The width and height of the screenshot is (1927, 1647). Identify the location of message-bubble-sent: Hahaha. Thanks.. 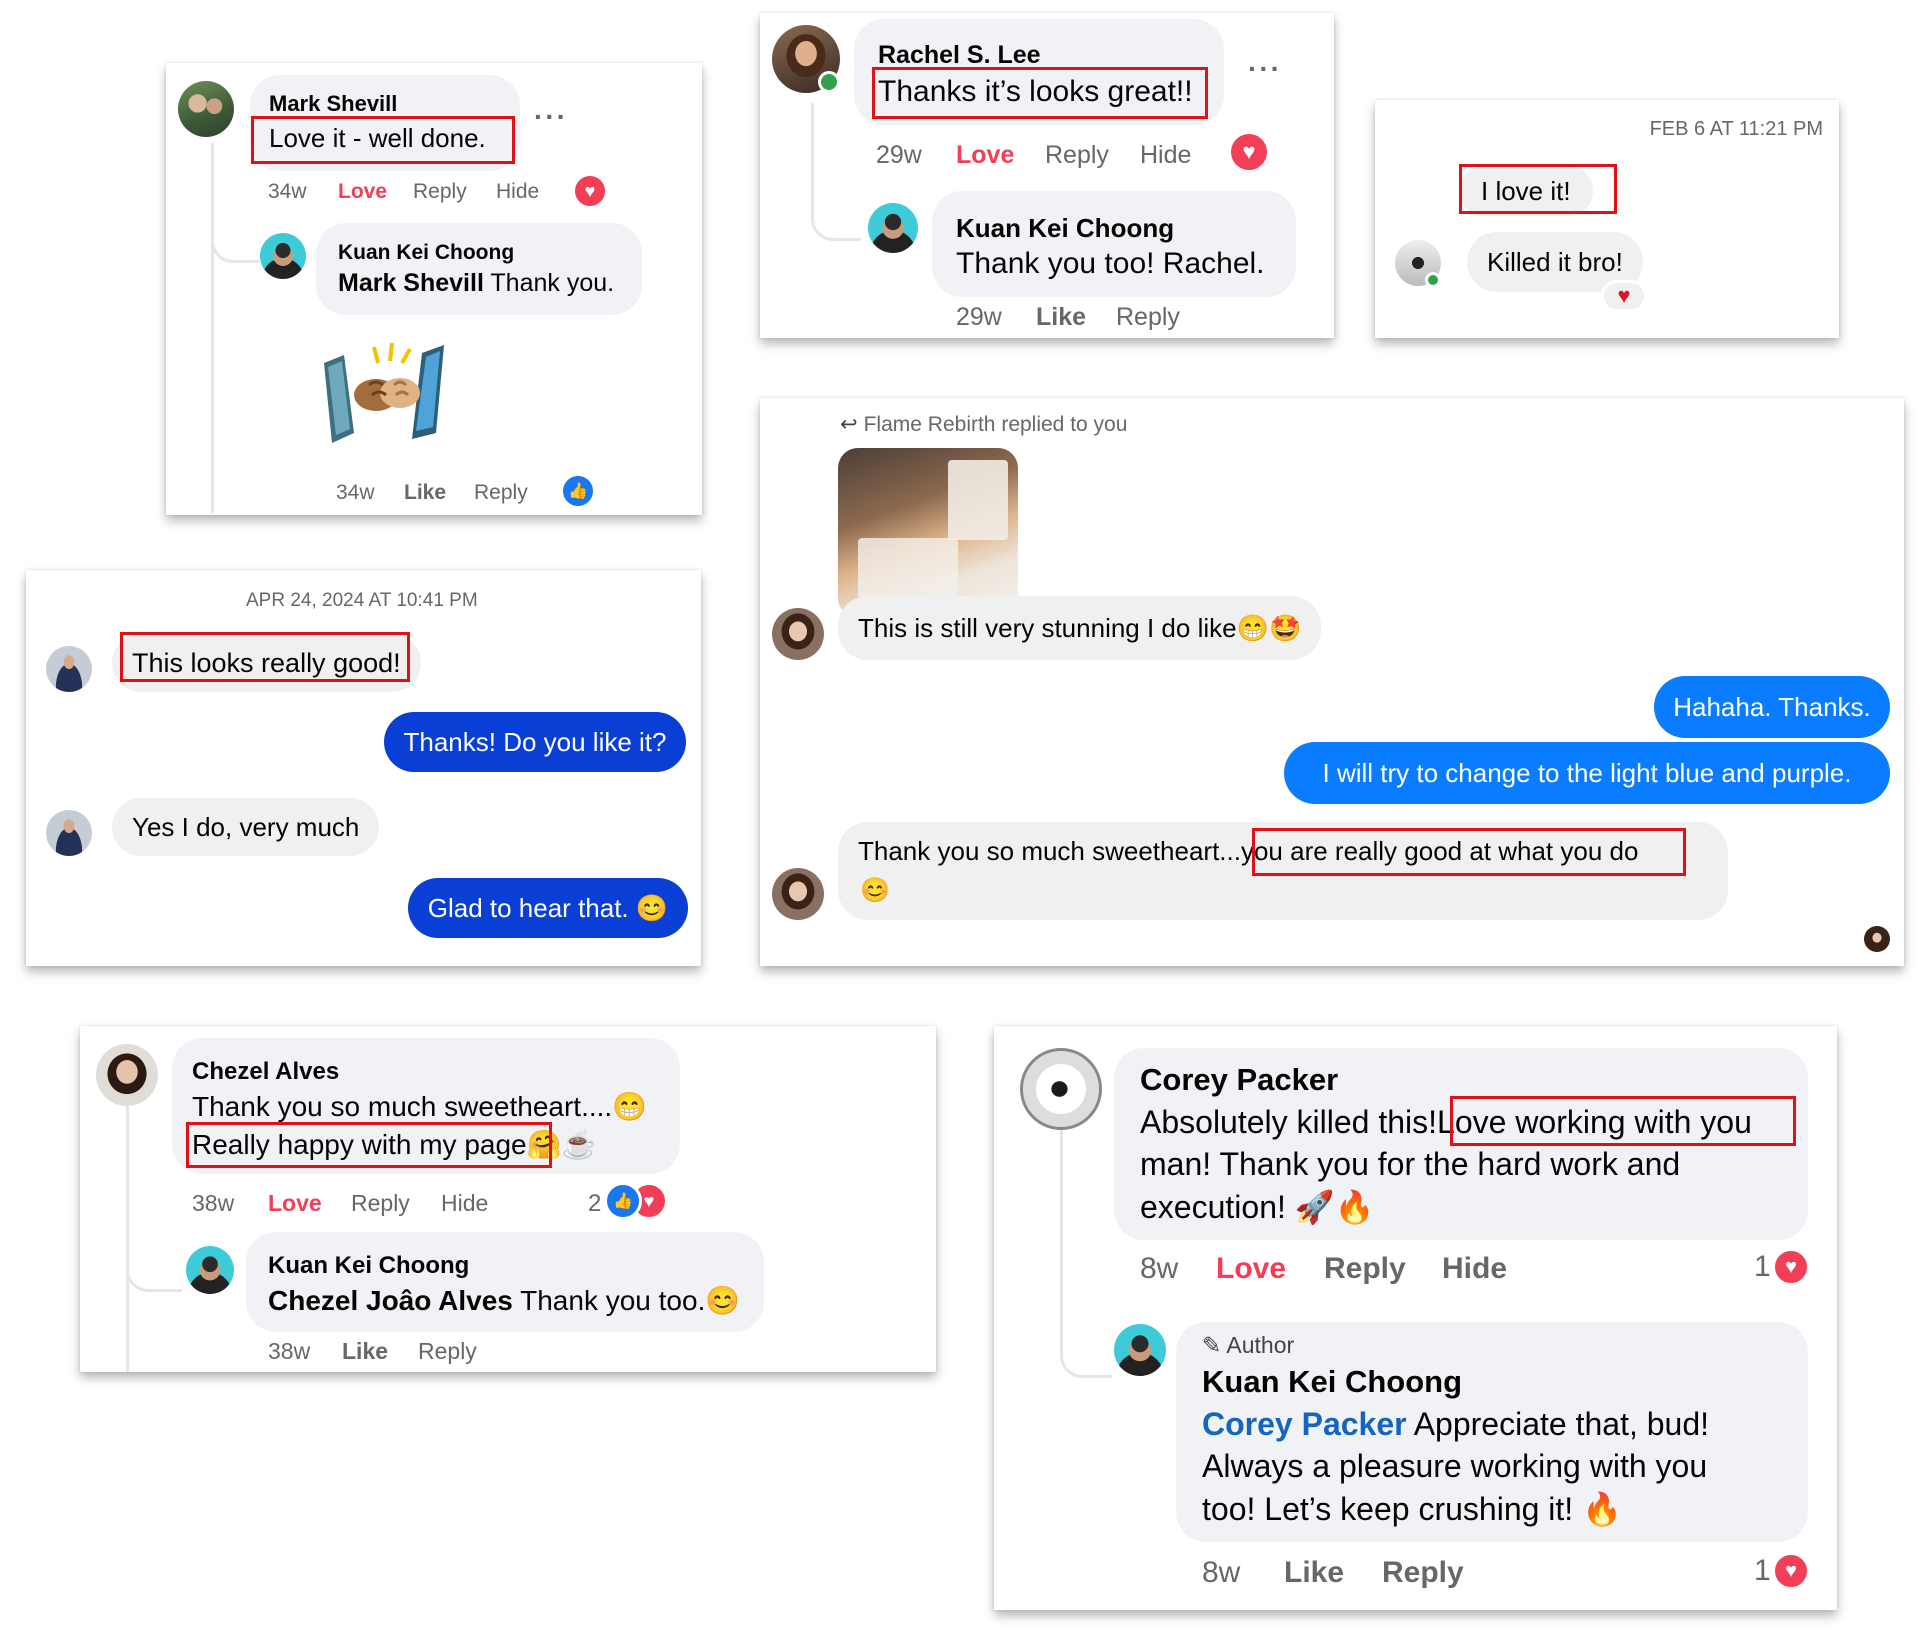
(1772, 707).